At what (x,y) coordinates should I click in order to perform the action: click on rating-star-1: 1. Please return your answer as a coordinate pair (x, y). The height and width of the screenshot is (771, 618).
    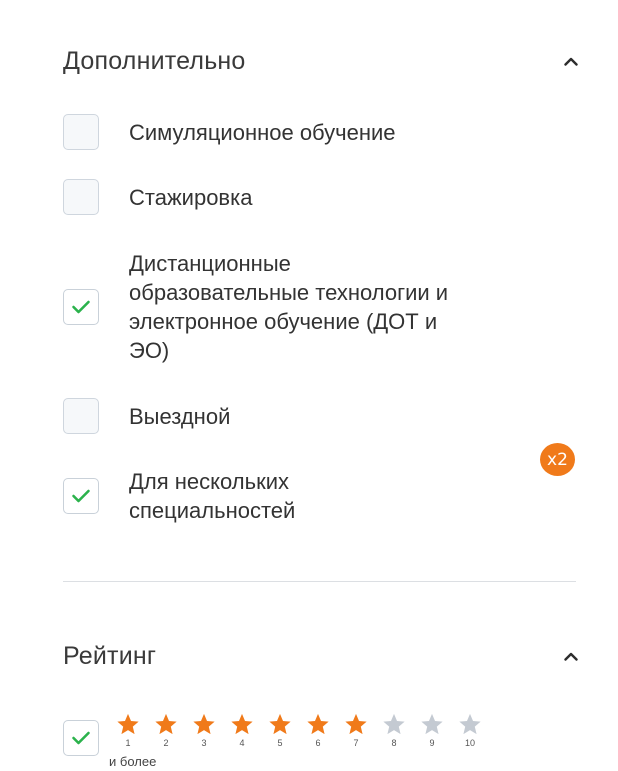
    Looking at the image, I should click on (128, 730).